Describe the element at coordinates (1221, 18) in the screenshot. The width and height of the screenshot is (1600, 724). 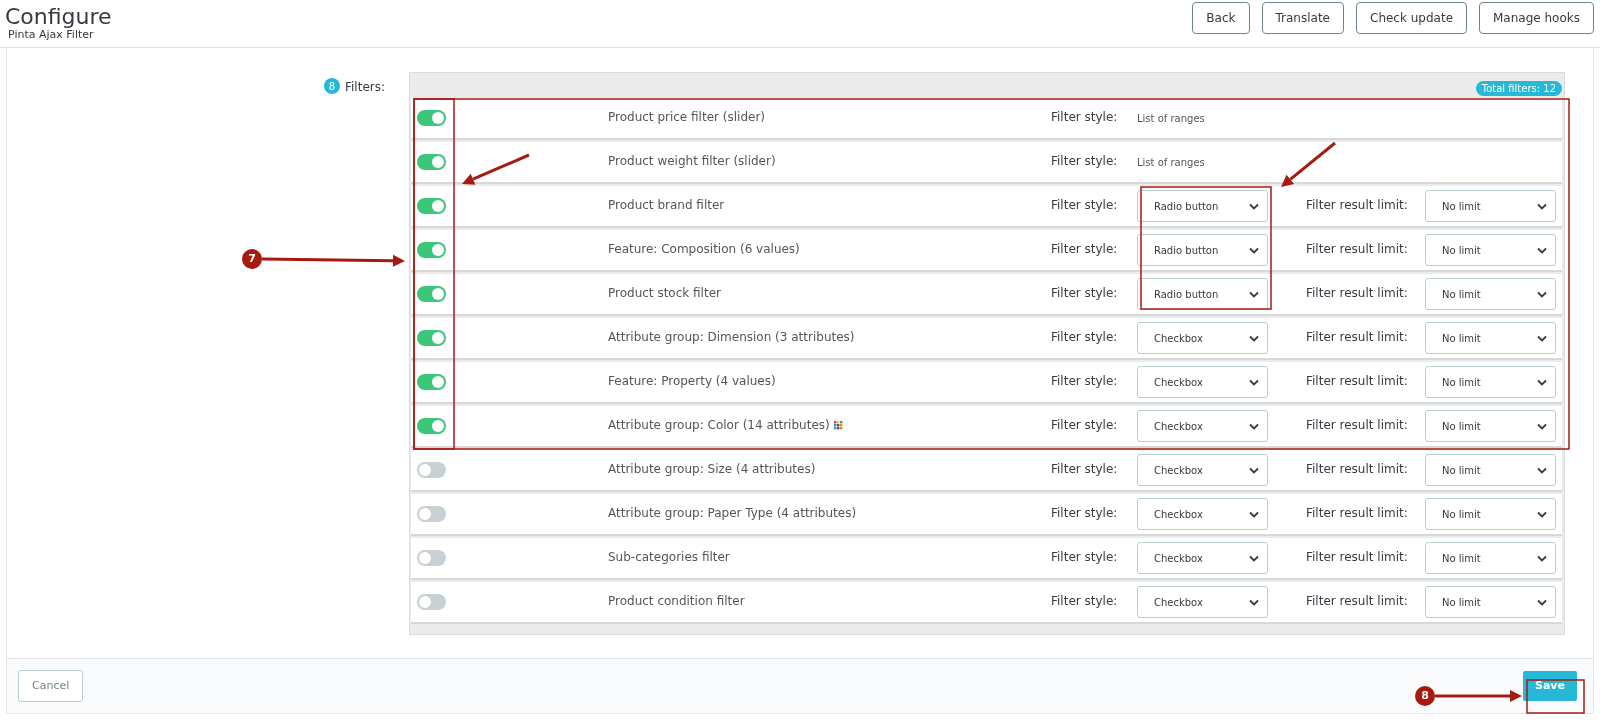
I see `header-button: Back` at that location.